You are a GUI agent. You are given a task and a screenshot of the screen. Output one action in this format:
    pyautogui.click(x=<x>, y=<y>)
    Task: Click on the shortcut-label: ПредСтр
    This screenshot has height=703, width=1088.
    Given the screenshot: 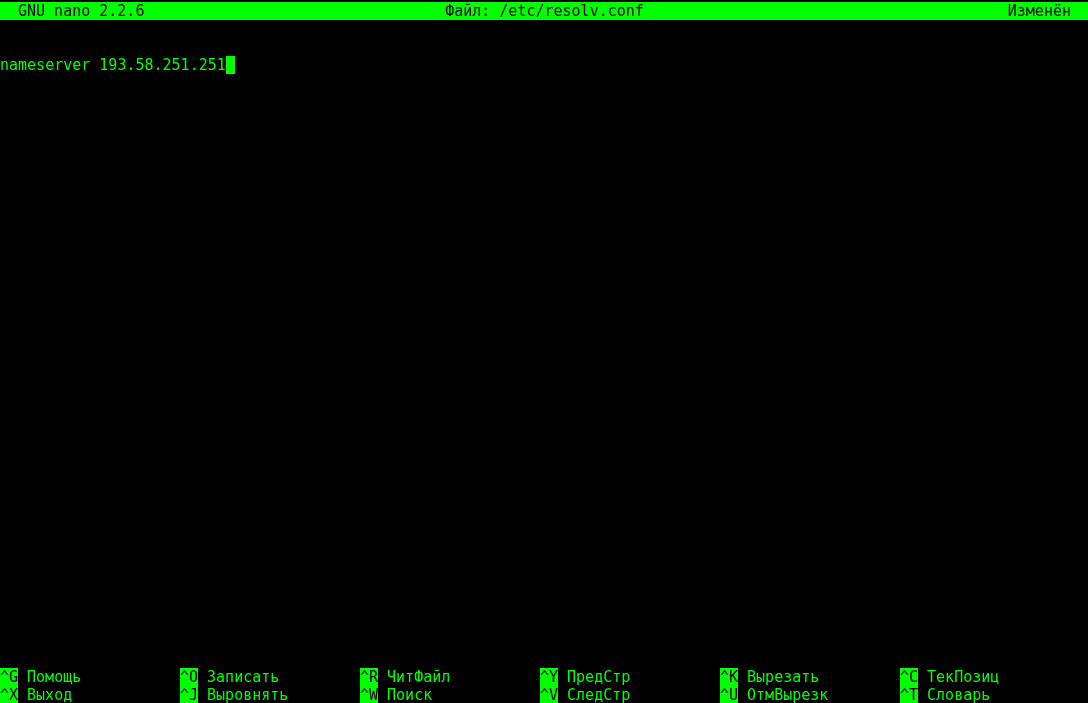 What is the action you would take?
    pyautogui.click(x=599, y=677)
    